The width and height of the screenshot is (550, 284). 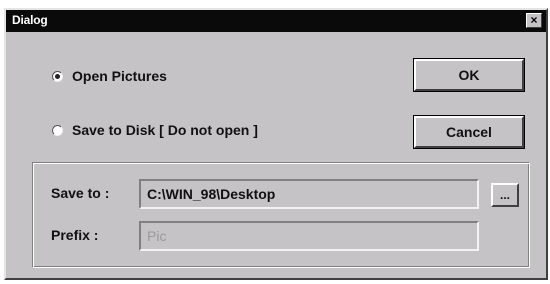 What do you see at coordinates (309, 236) in the screenshot?
I see `prefix-field` at bounding box center [309, 236].